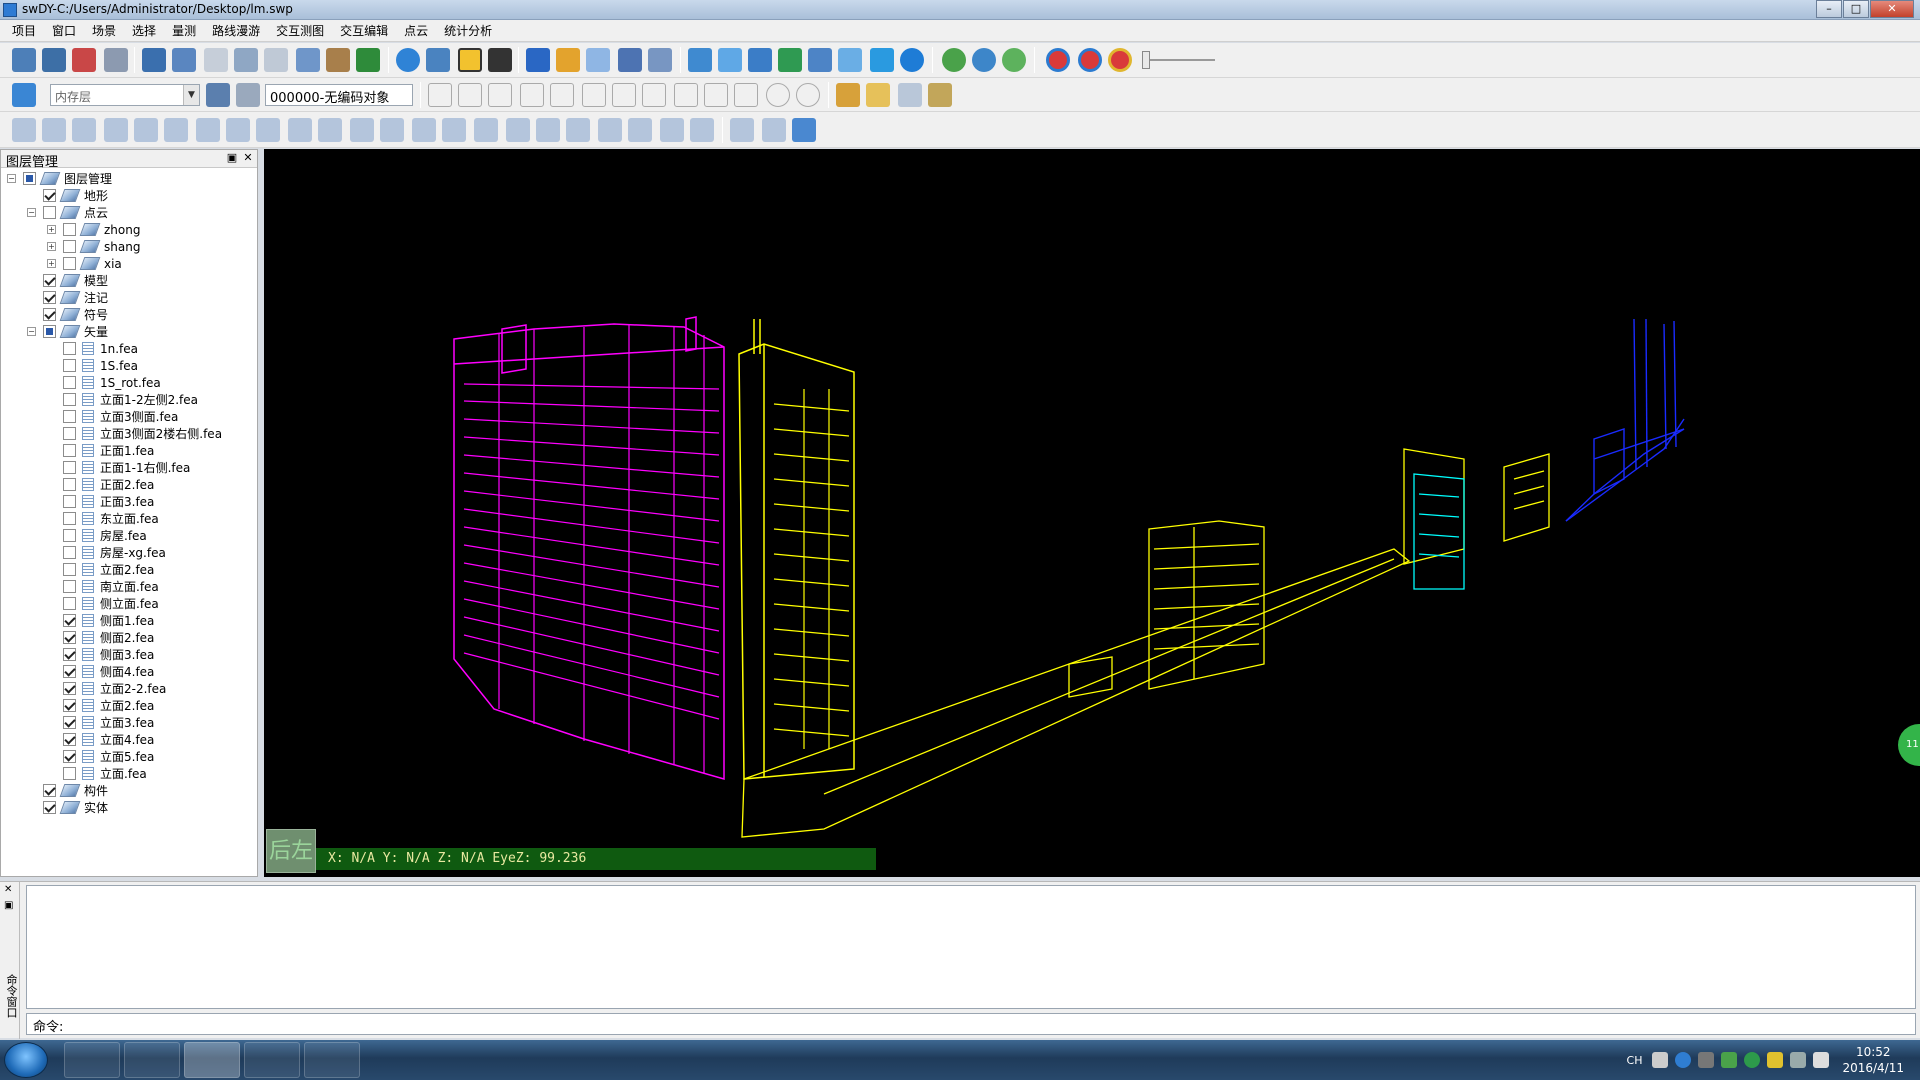  What do you see at coordinates (154, 60) in the screenshot?
I see `window-tile-icon` at bounding box center [154, 60].